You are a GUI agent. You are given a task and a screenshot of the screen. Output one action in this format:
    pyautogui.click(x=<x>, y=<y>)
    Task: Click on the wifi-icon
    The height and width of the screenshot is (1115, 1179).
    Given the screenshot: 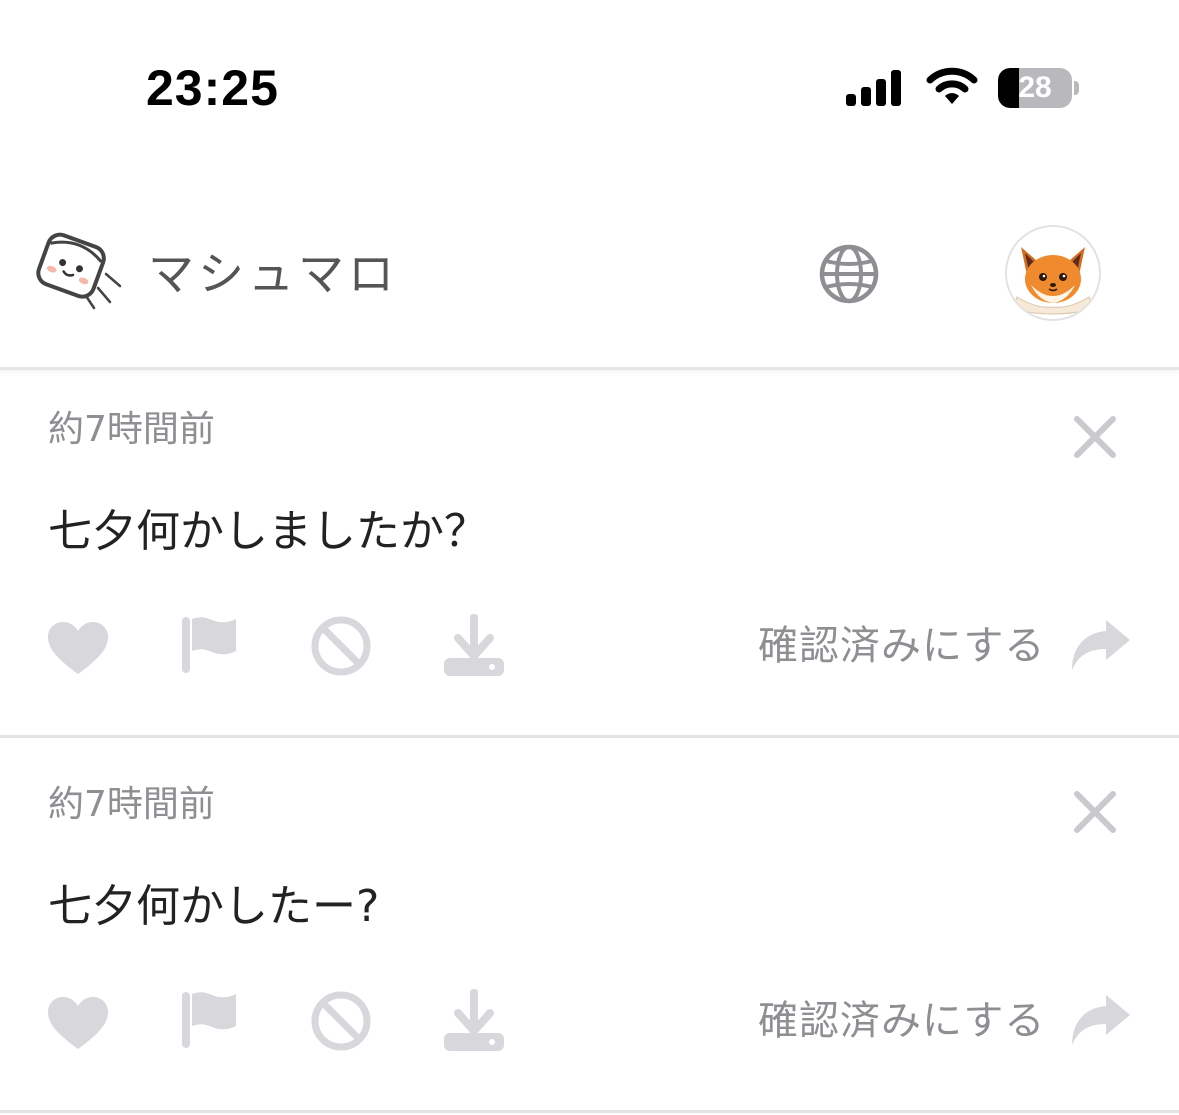 What is the action you would take?
    pyautogui.click(x=952, y=85)
    